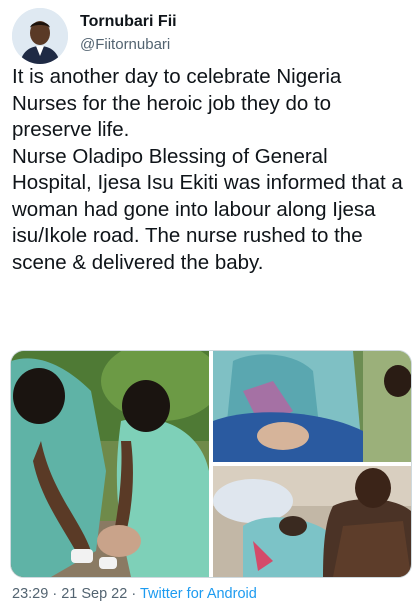 This screenshot has width=416, height=607. What do you see at coordinates (312, 521) in the screenshot?
I see `photo-mother-with-baby` at bounding box center [312, 521].